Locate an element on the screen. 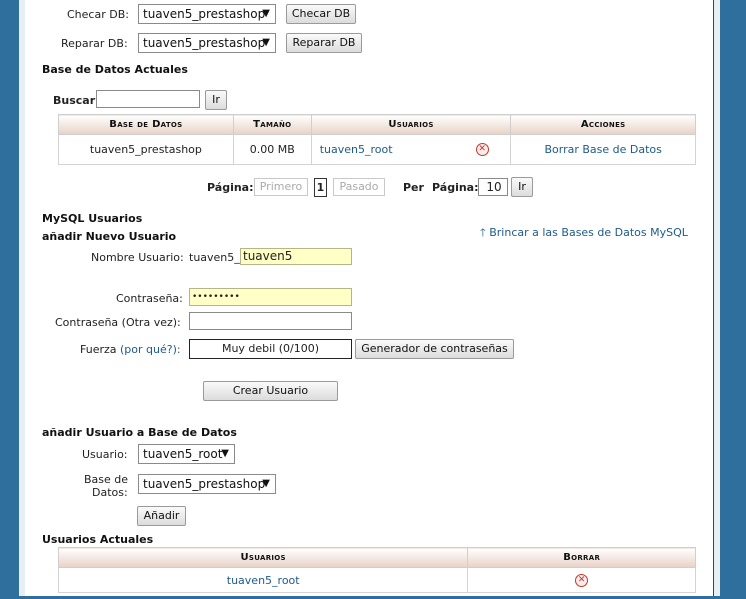 The image size is (746, 599). db-select-value: tuaven5_prestashop is located at coordinates (204, 484).